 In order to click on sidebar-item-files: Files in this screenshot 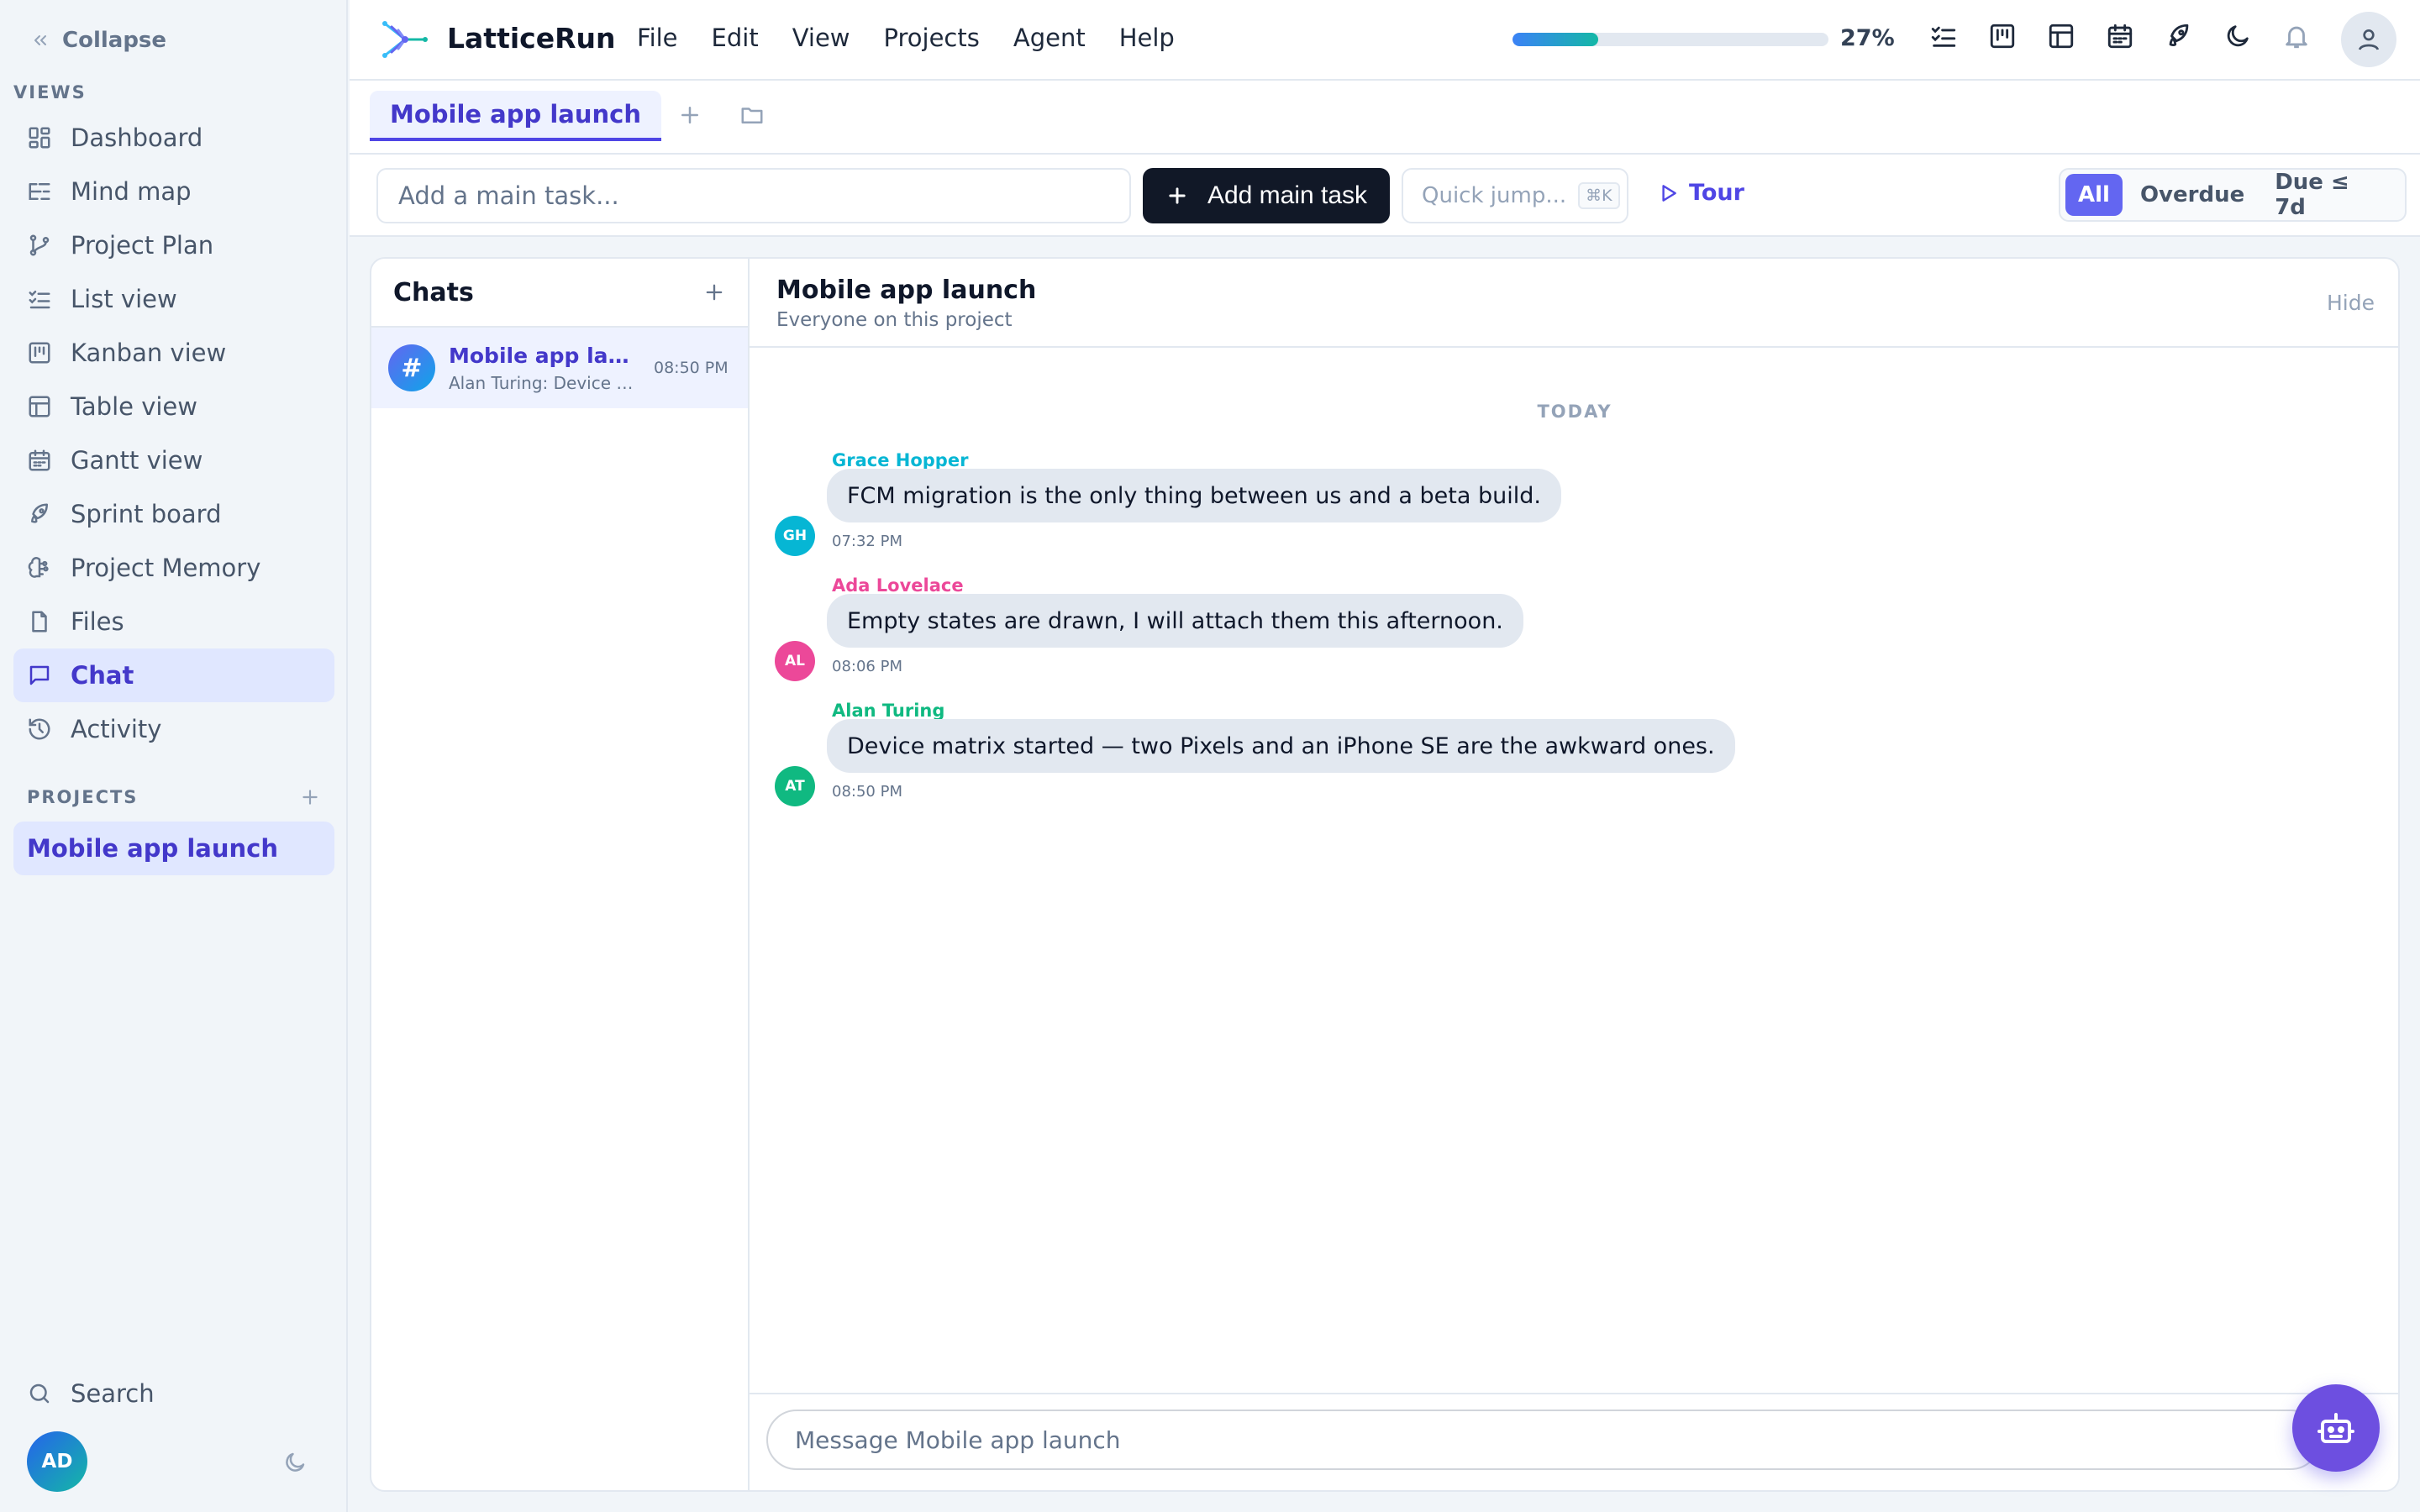, I will do `click(173, 621)`.